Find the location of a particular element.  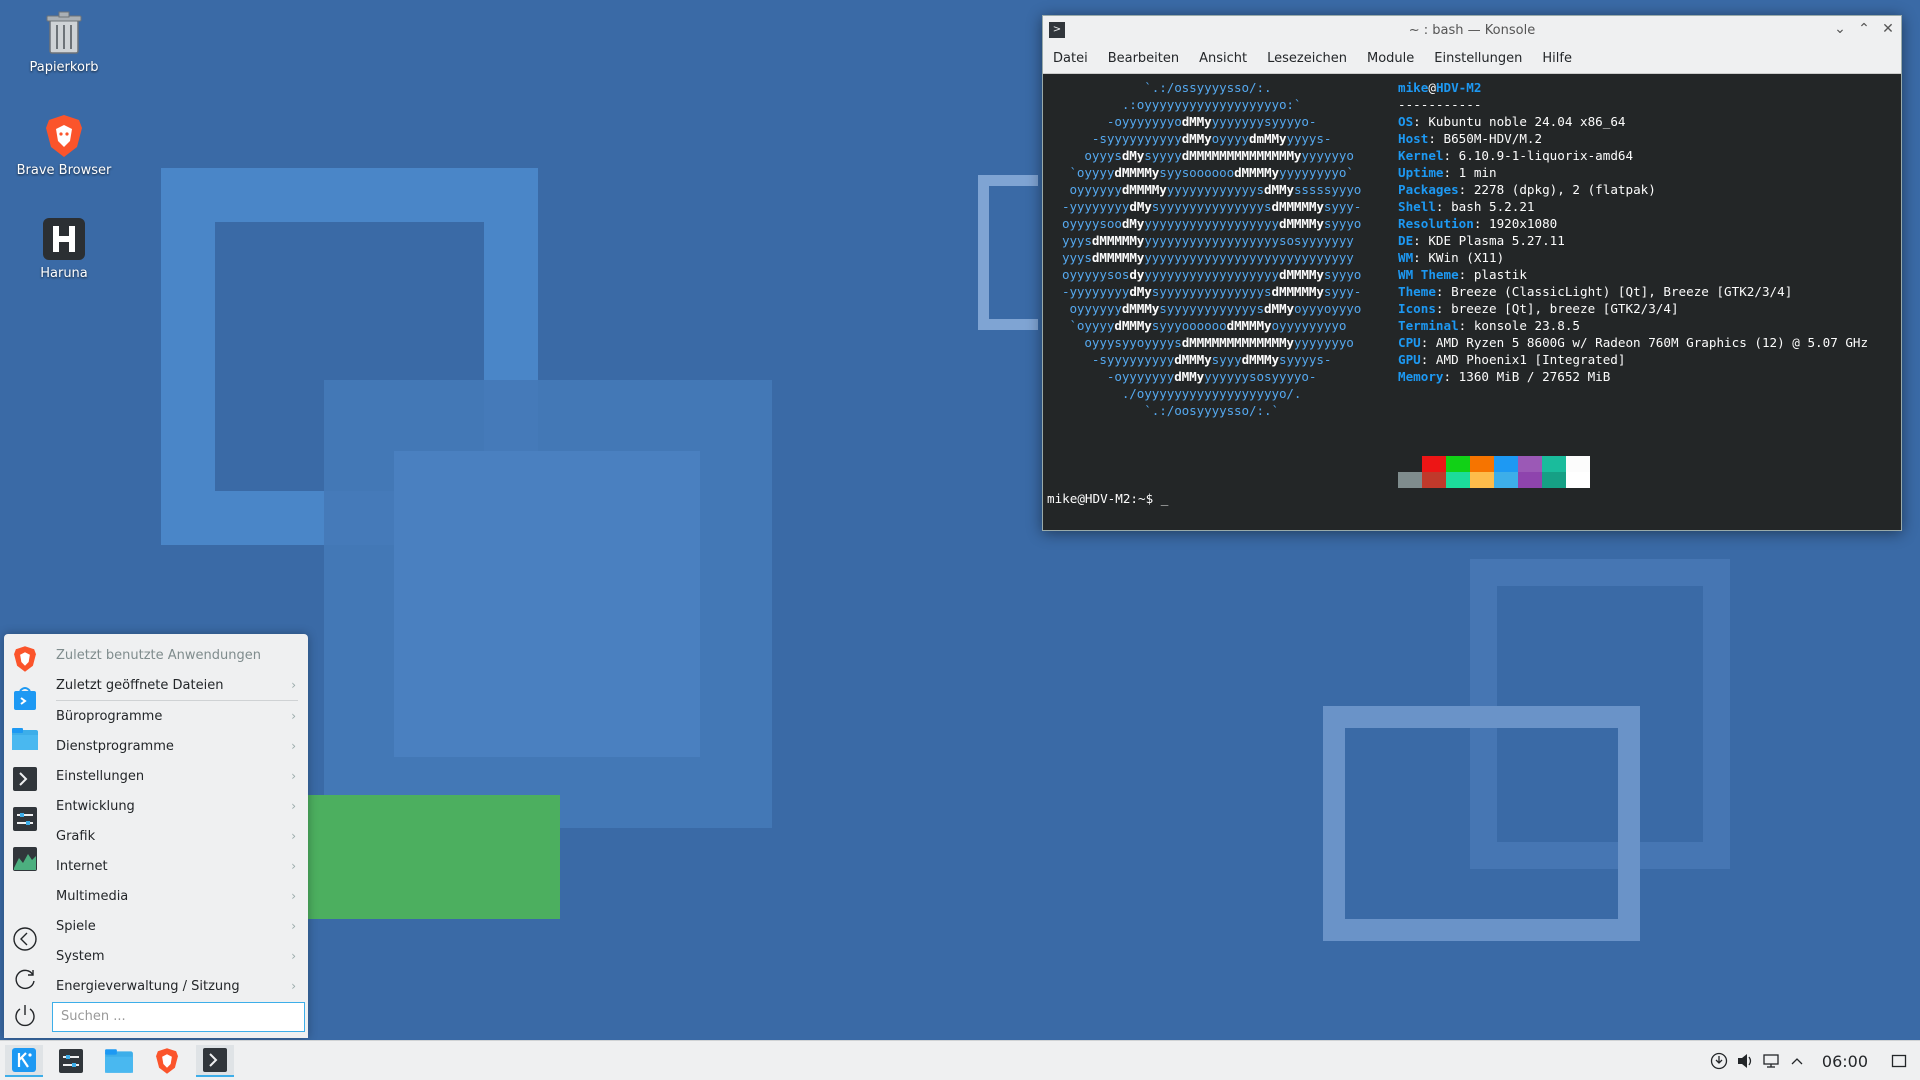

network-icon is located at coordinates (1771, 1061).